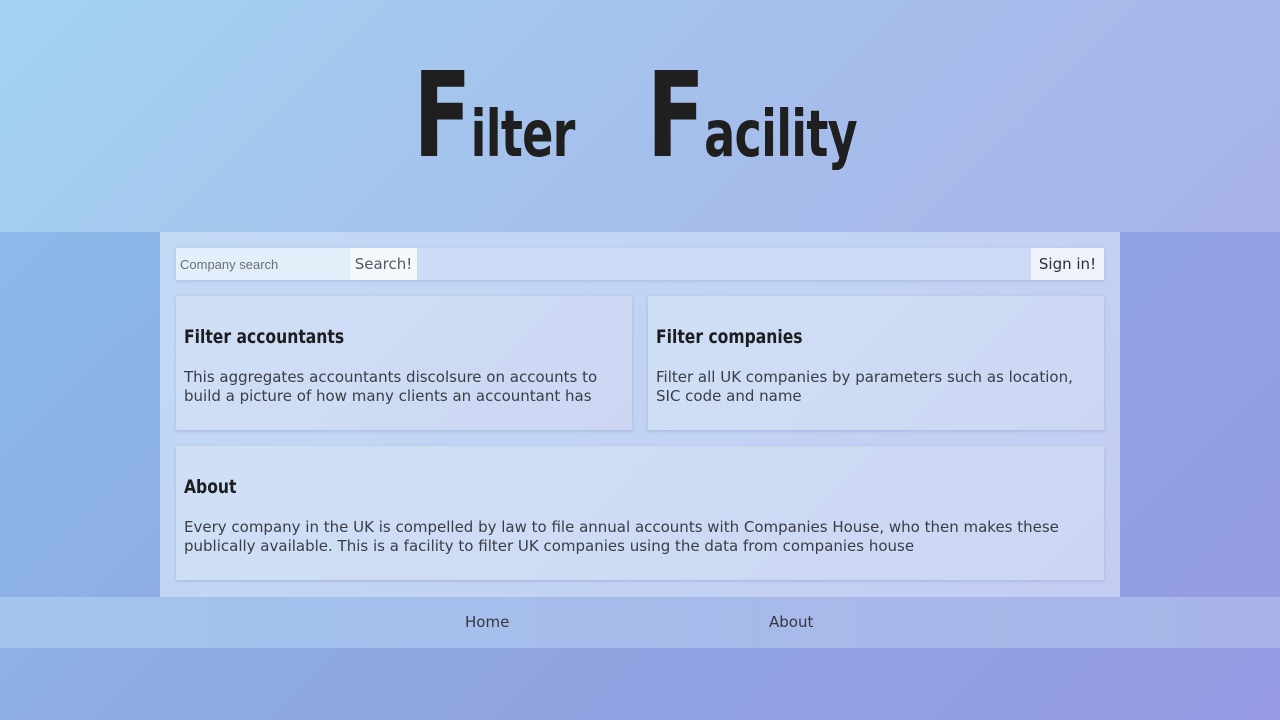  What do you see at coordinates (523, 135) in the screenshot?
I see `title-word-filter-rest: ilter` at bounding box center [523, 135].